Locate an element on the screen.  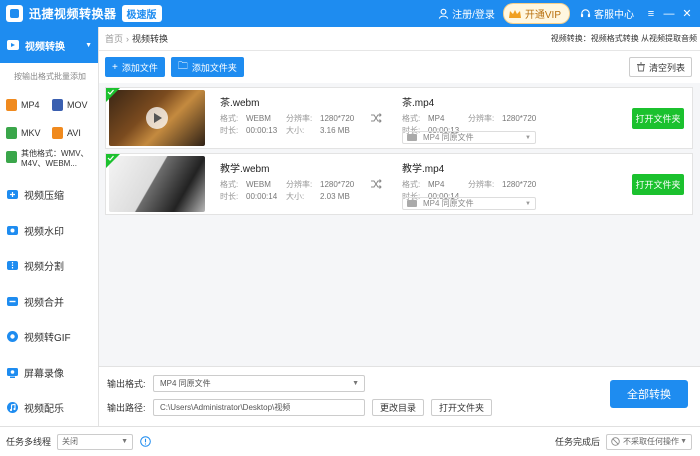
edition-badge: 极速版 is located at coordinates (141, 13).